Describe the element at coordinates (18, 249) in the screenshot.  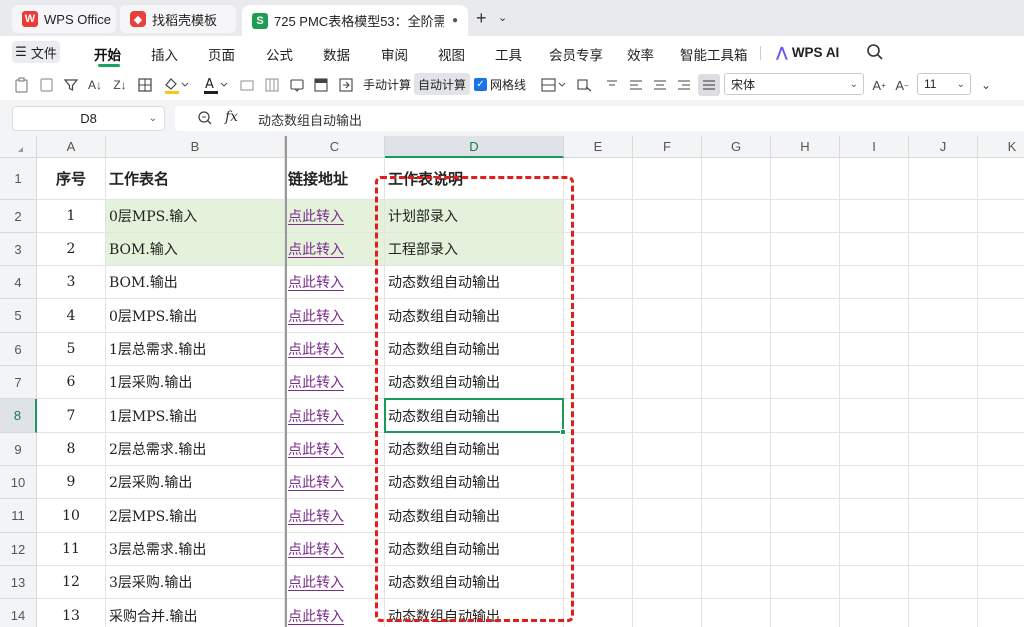
I see `row-header-3: 3` at that location.